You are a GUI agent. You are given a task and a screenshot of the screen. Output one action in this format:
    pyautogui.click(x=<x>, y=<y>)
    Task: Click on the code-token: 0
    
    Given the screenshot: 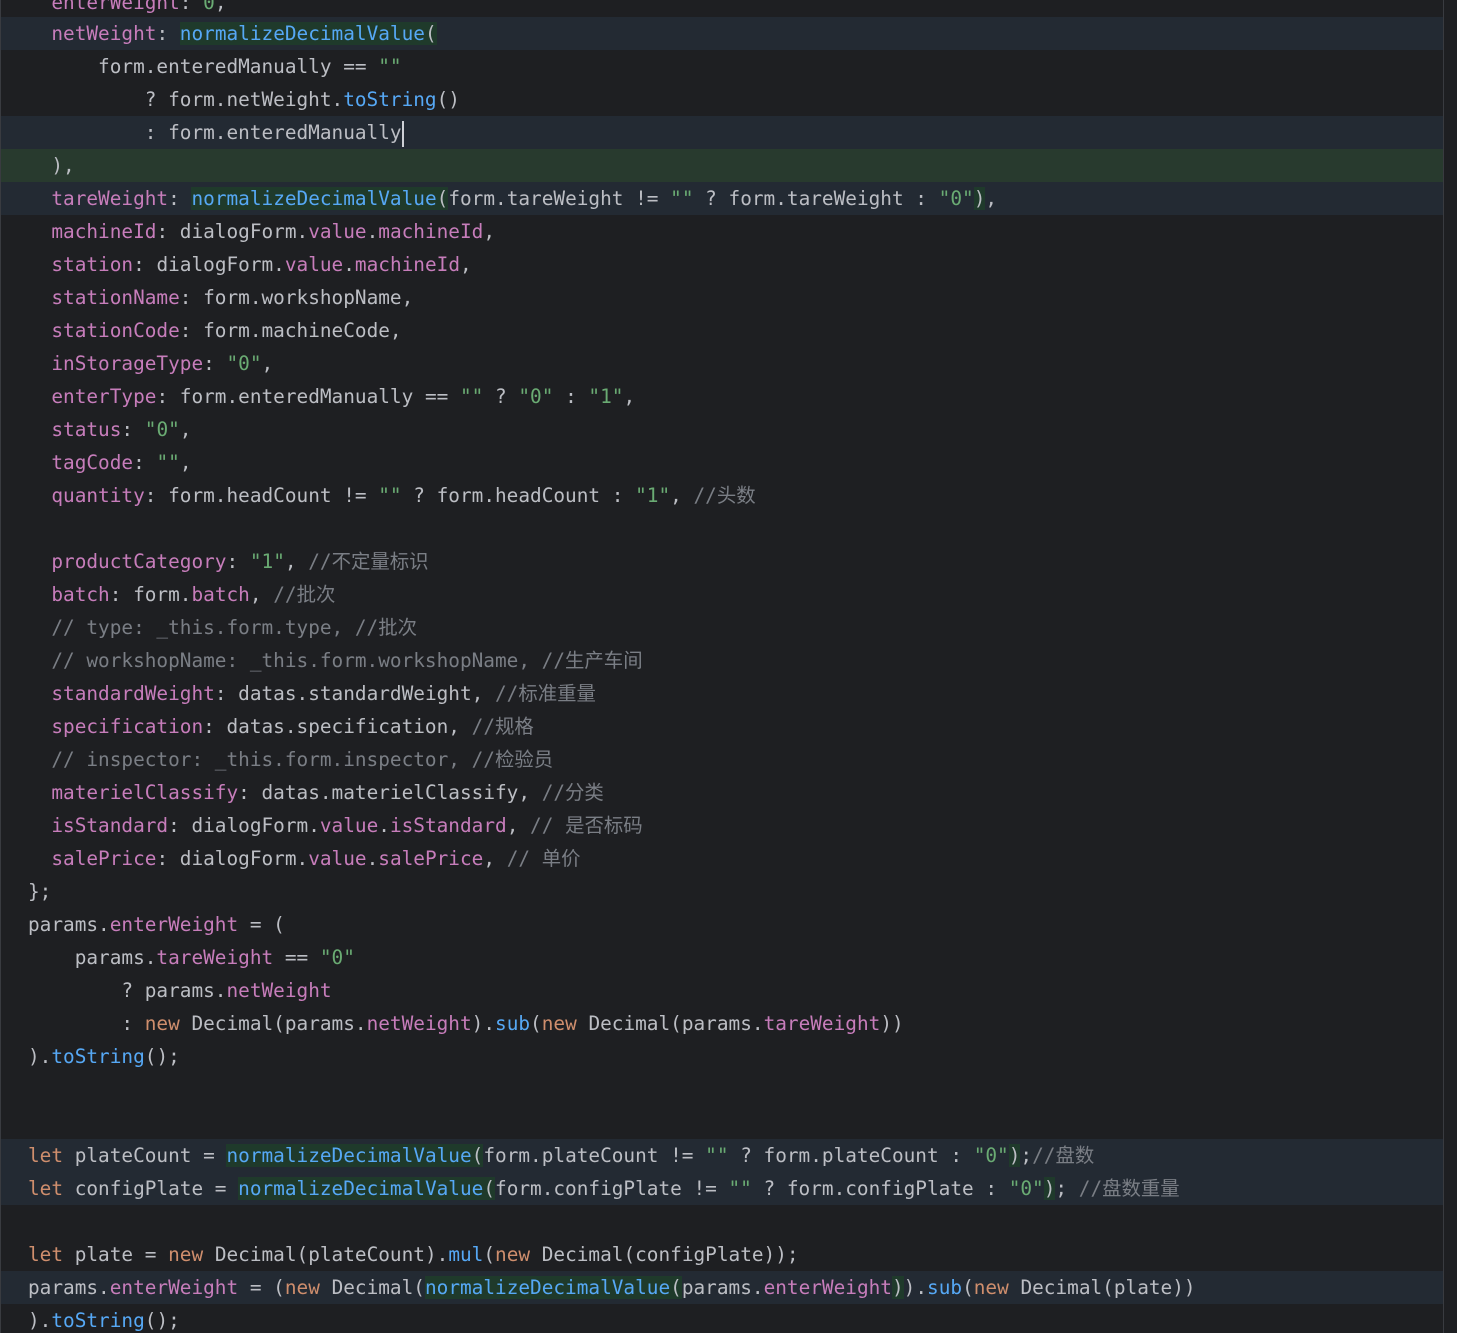 What is the action you would take?
    pyautogui.click(x=209, y=7)
    